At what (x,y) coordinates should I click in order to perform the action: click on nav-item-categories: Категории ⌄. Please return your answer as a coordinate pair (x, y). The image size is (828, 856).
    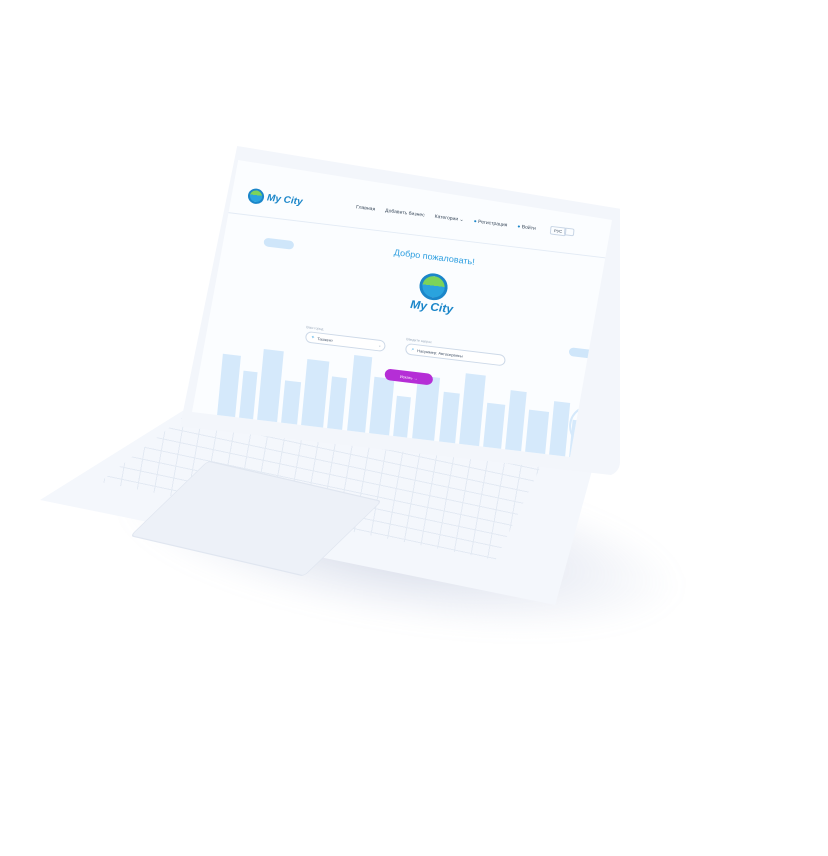
    Looking at the image, I should click on (449, 218).